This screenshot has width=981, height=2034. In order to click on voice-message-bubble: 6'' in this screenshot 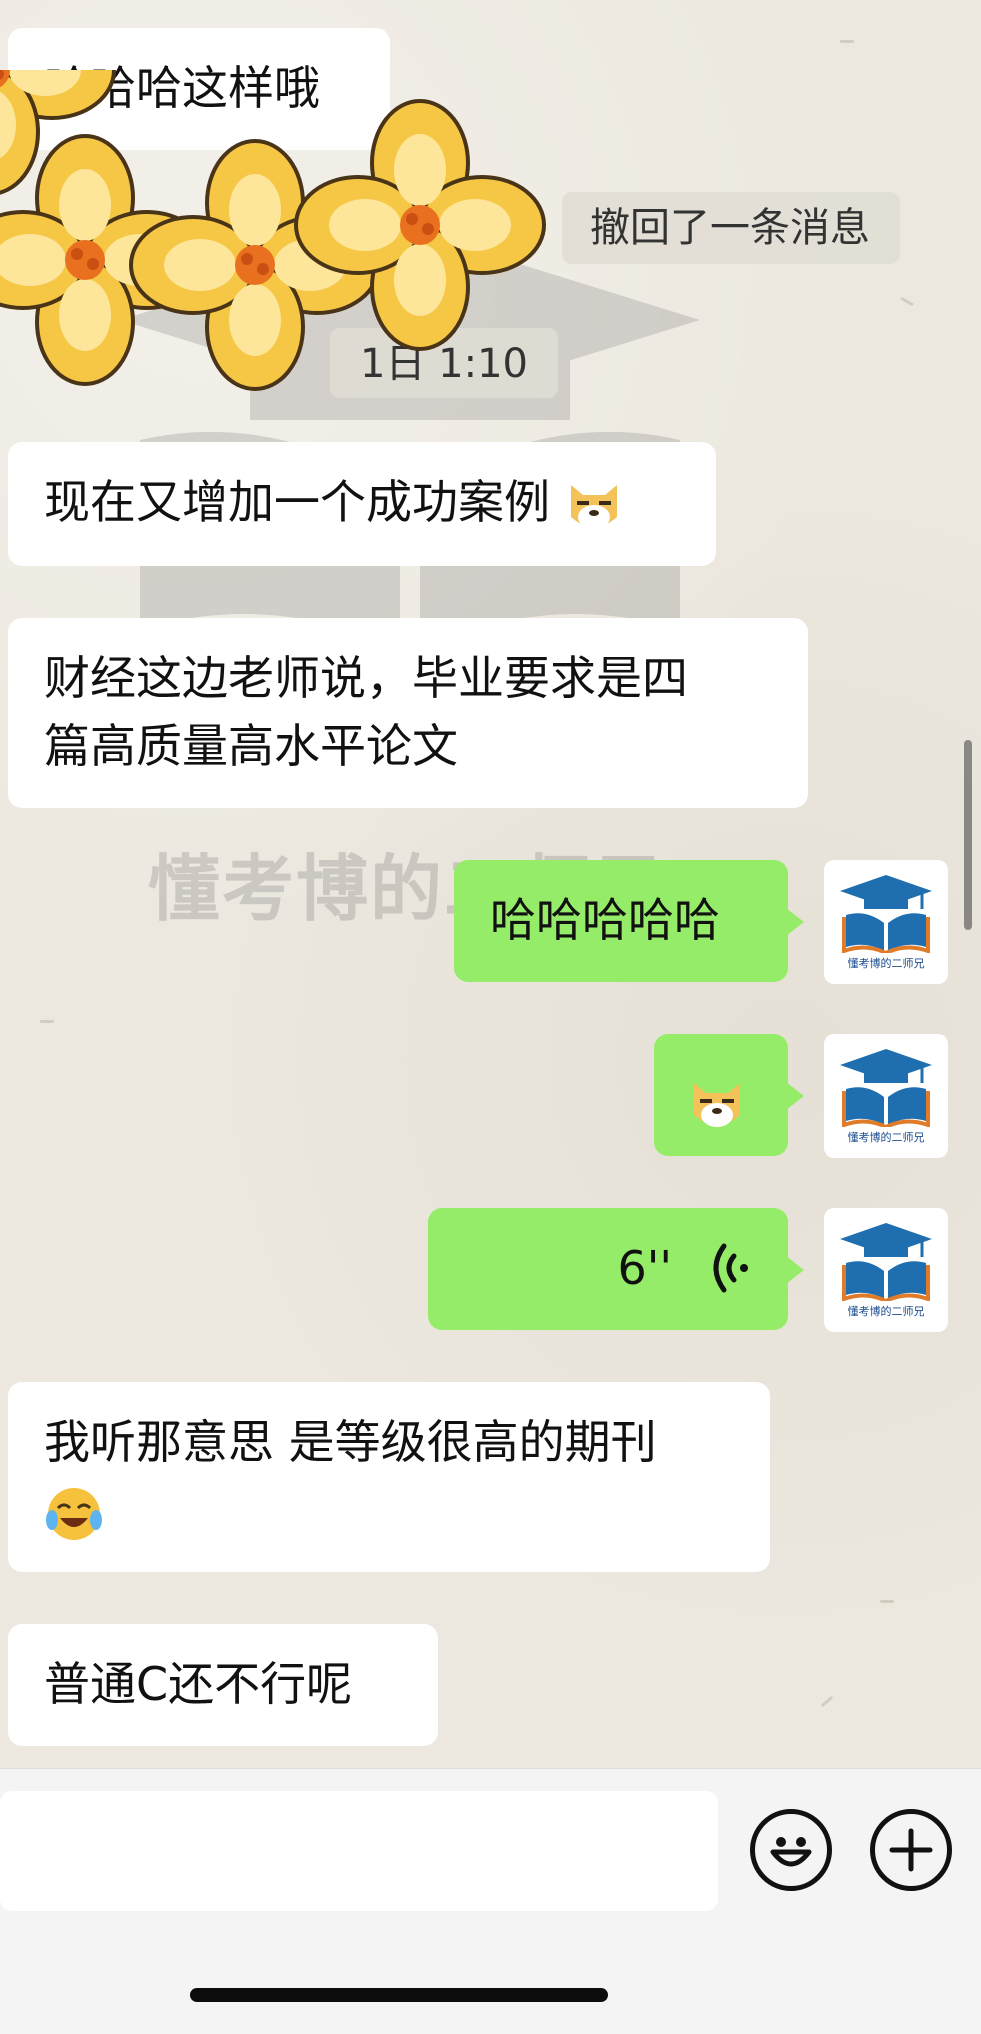, I will do `click(616, 1269)`.